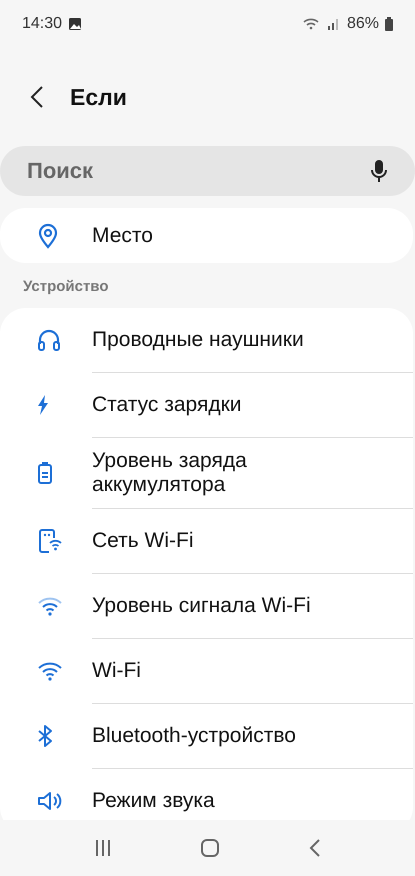 The height and width of the screenshot is (876, 415). What do you see at coordinates (103, 848) in the screenshot?
I see `recent-apps-icon` at bounding box center [103, 848].